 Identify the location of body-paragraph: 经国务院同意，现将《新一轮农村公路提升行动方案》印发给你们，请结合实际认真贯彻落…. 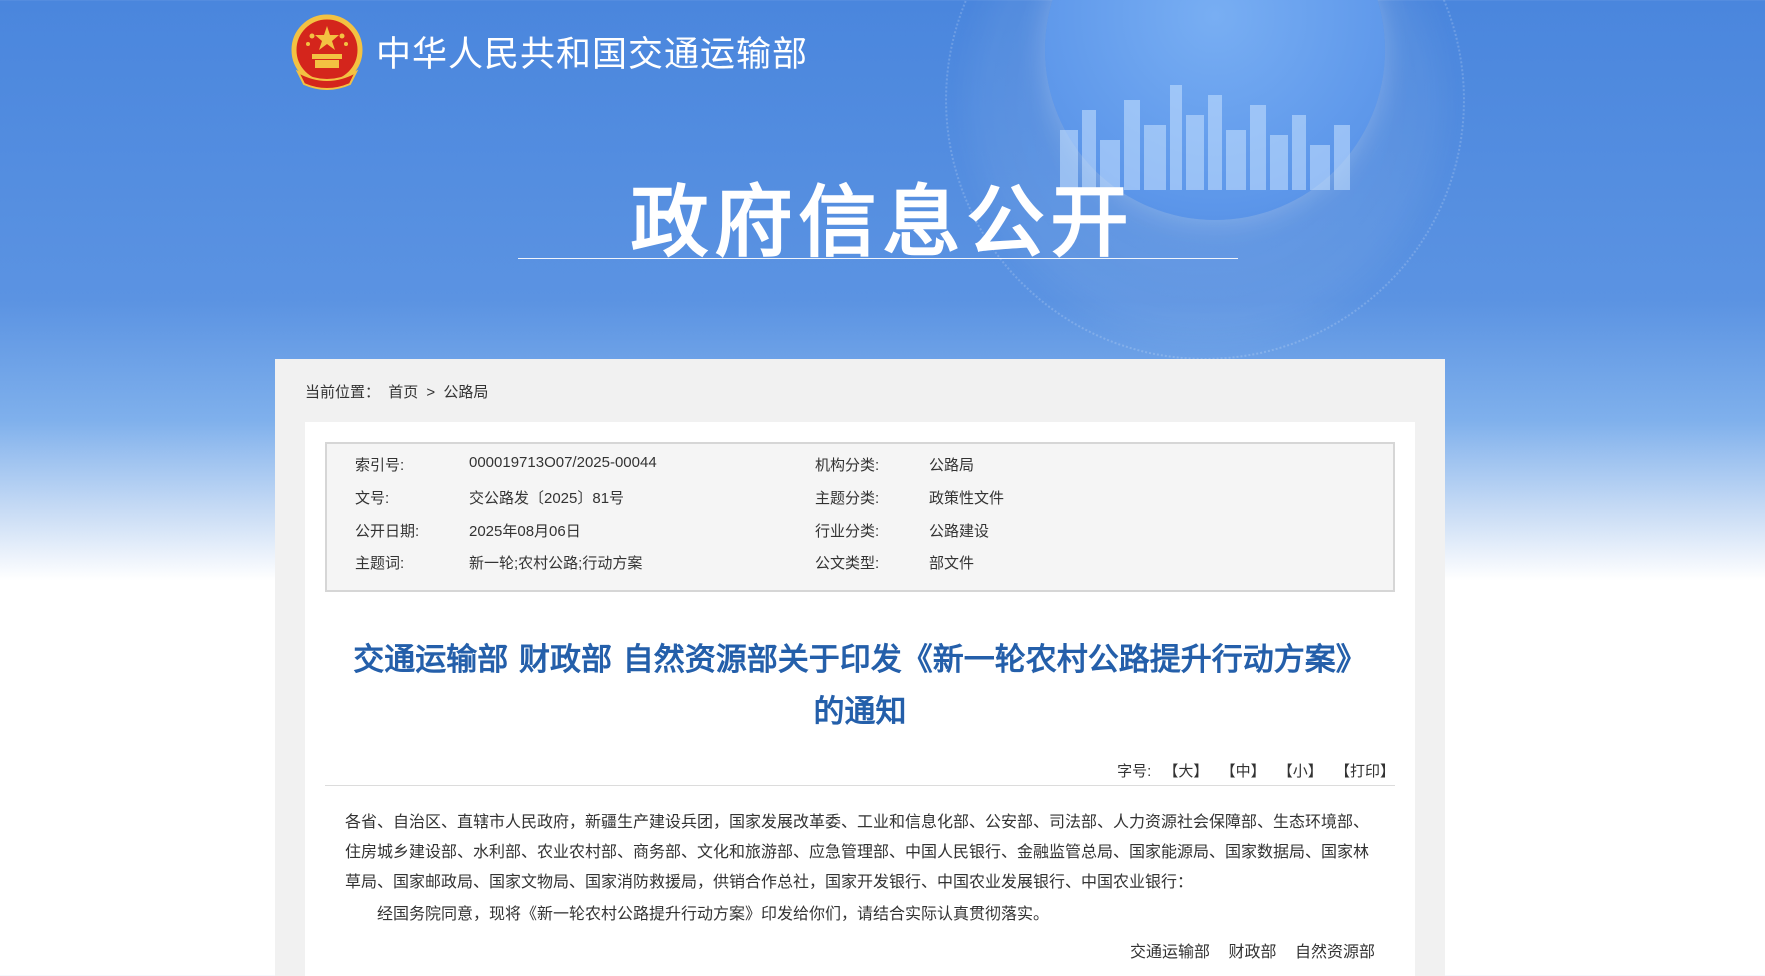
(713, 914).